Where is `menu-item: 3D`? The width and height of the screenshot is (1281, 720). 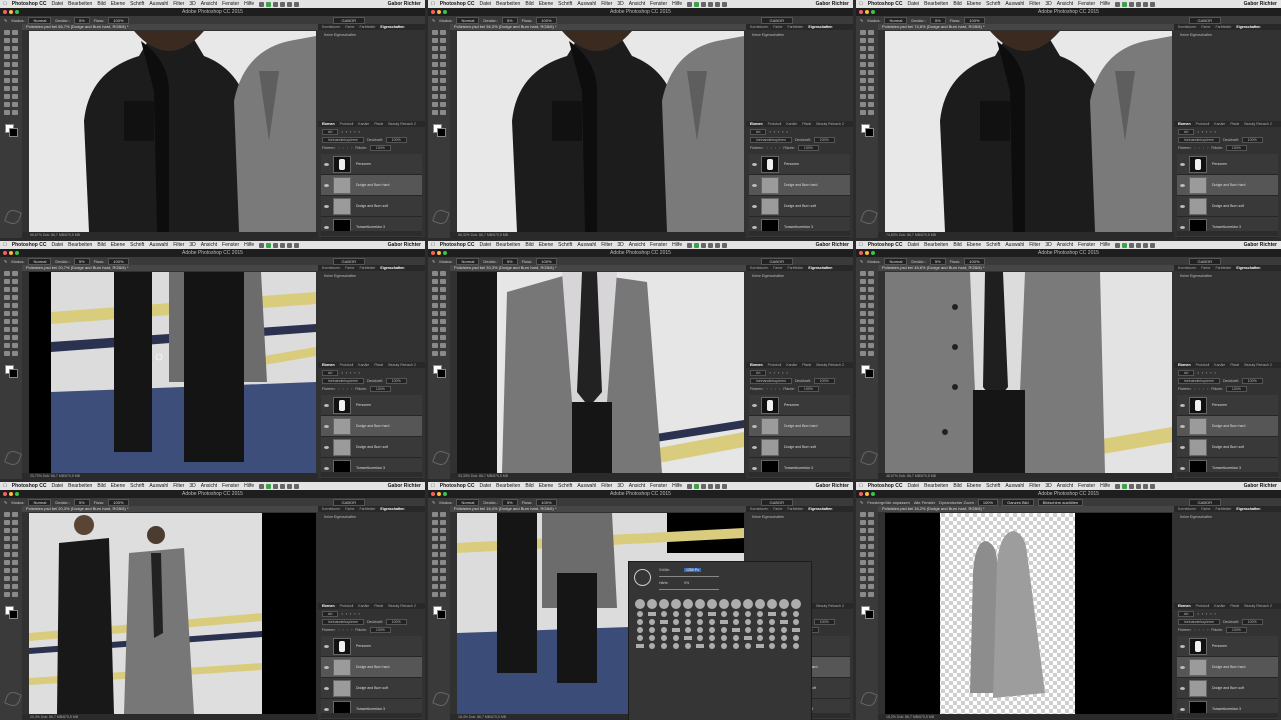
menu-item: 3D is located at coordinates (1048, 4).